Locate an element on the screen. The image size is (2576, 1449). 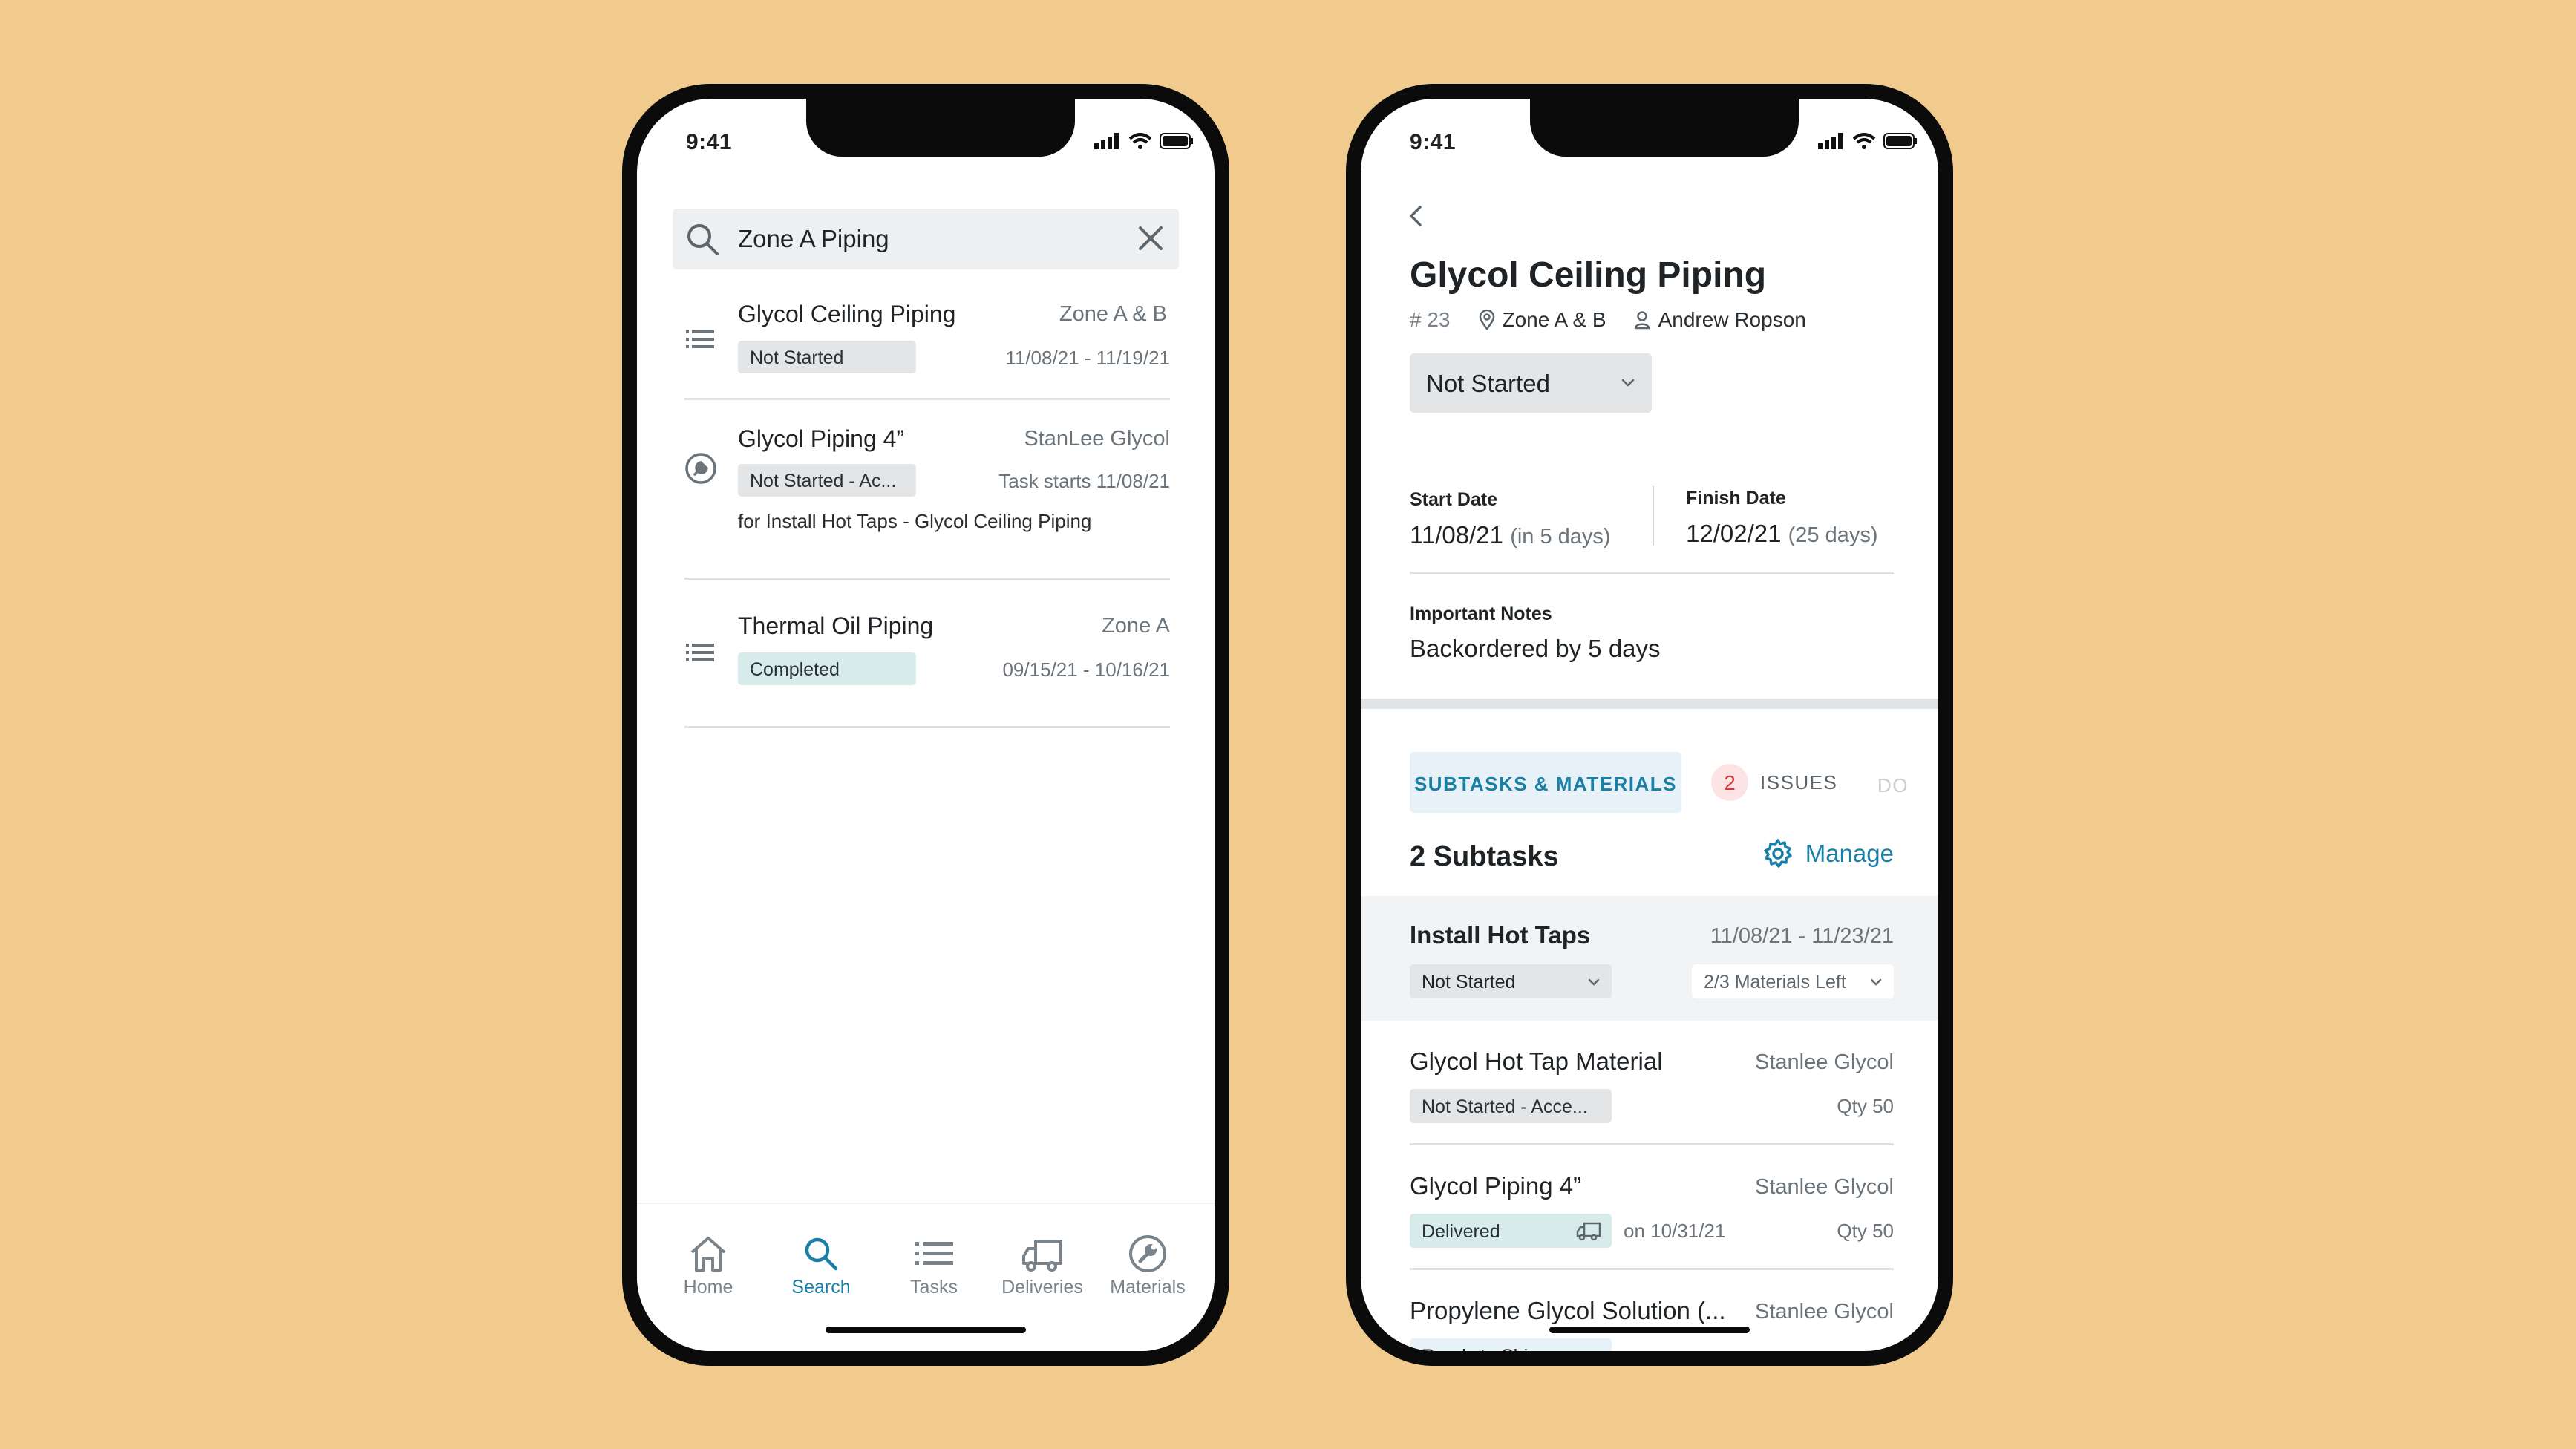
manage-label: Manage is located at coordinates (1849, 853).